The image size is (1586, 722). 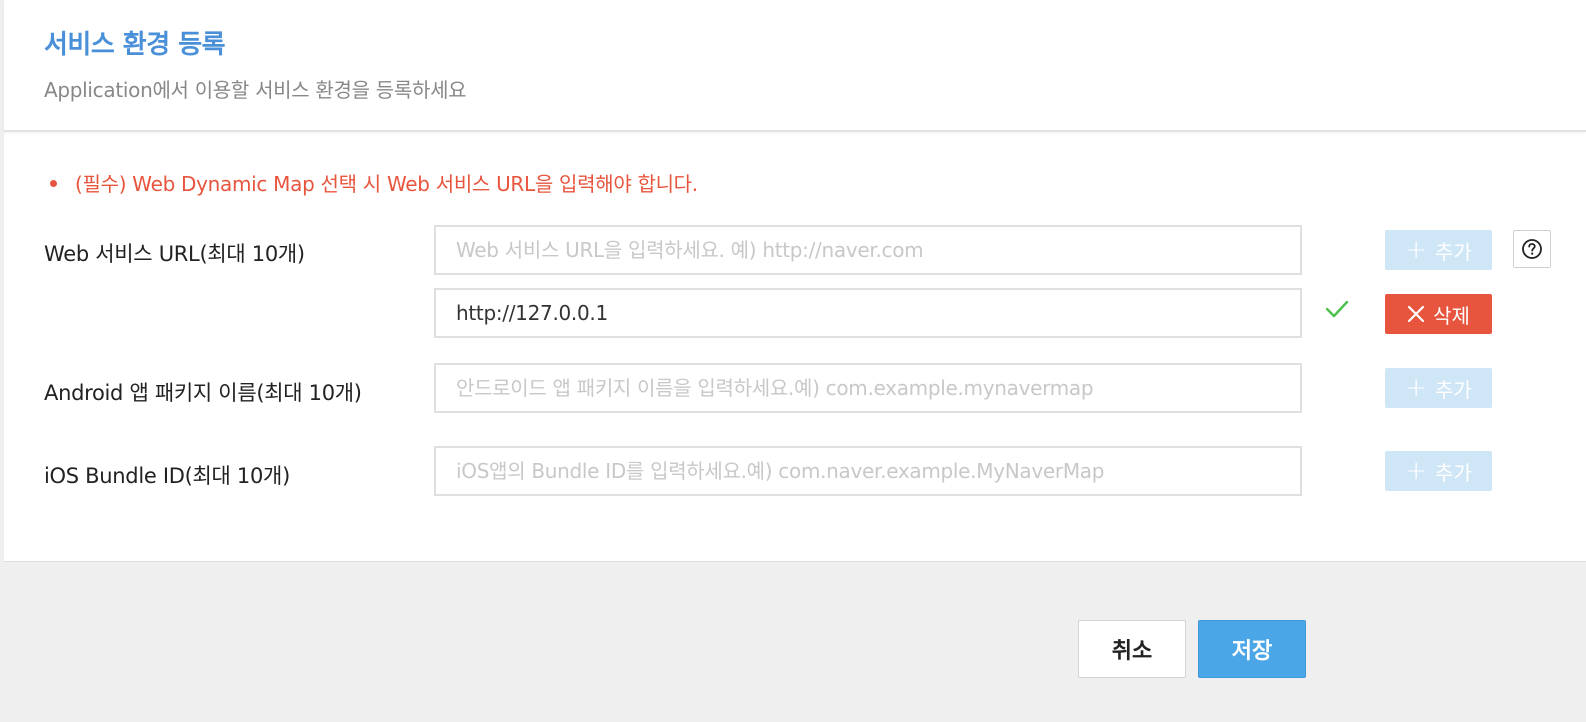 I want to click on question-circle-icon, so click(x=1532, y=249).